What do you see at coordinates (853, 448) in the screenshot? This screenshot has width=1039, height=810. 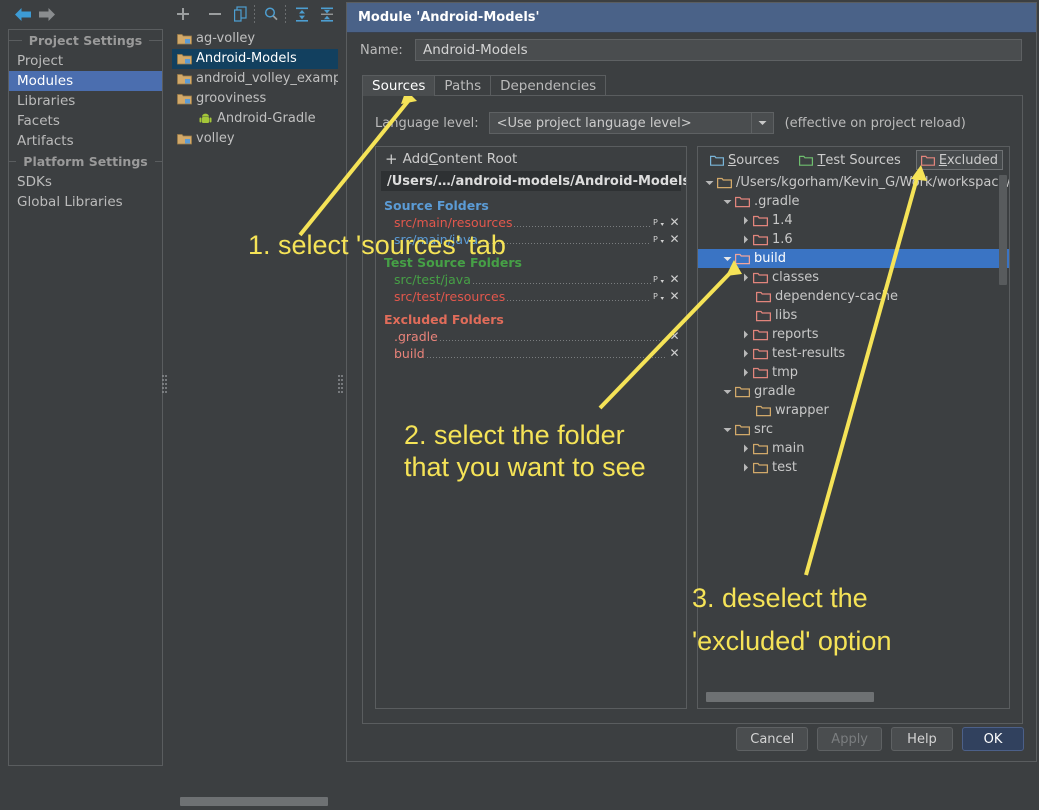 I see `tree-row: main` at bounding box center [853, 448].